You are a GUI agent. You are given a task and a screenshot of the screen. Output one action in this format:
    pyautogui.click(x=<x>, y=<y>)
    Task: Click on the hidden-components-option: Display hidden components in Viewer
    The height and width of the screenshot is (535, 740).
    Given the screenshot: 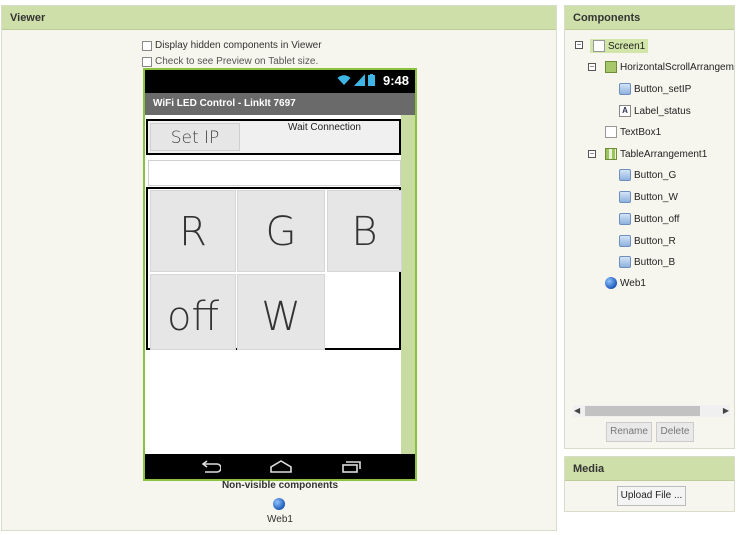 What is the action you would take?
    pyautogui.click(x=232, y=45)
    